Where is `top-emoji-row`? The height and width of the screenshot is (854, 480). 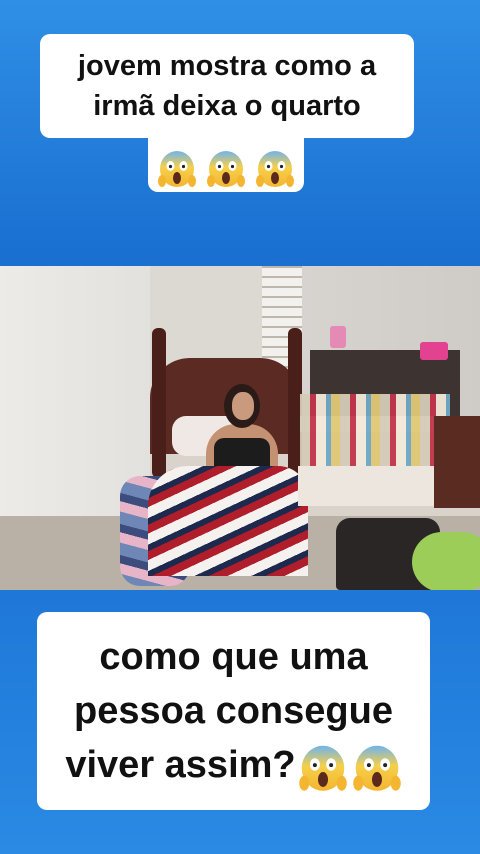 top-emoji-row is located at coordinates (226, 165).